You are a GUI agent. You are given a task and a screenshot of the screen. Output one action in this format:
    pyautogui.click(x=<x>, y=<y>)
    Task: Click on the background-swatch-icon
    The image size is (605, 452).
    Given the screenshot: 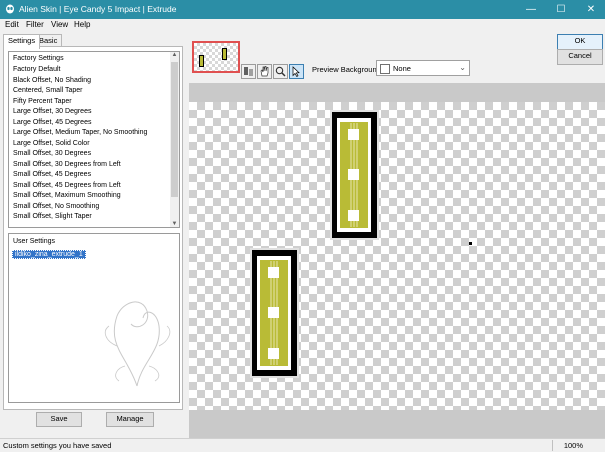 What is the action you would take?
    pyautogui.click(x=385, y=69)
    